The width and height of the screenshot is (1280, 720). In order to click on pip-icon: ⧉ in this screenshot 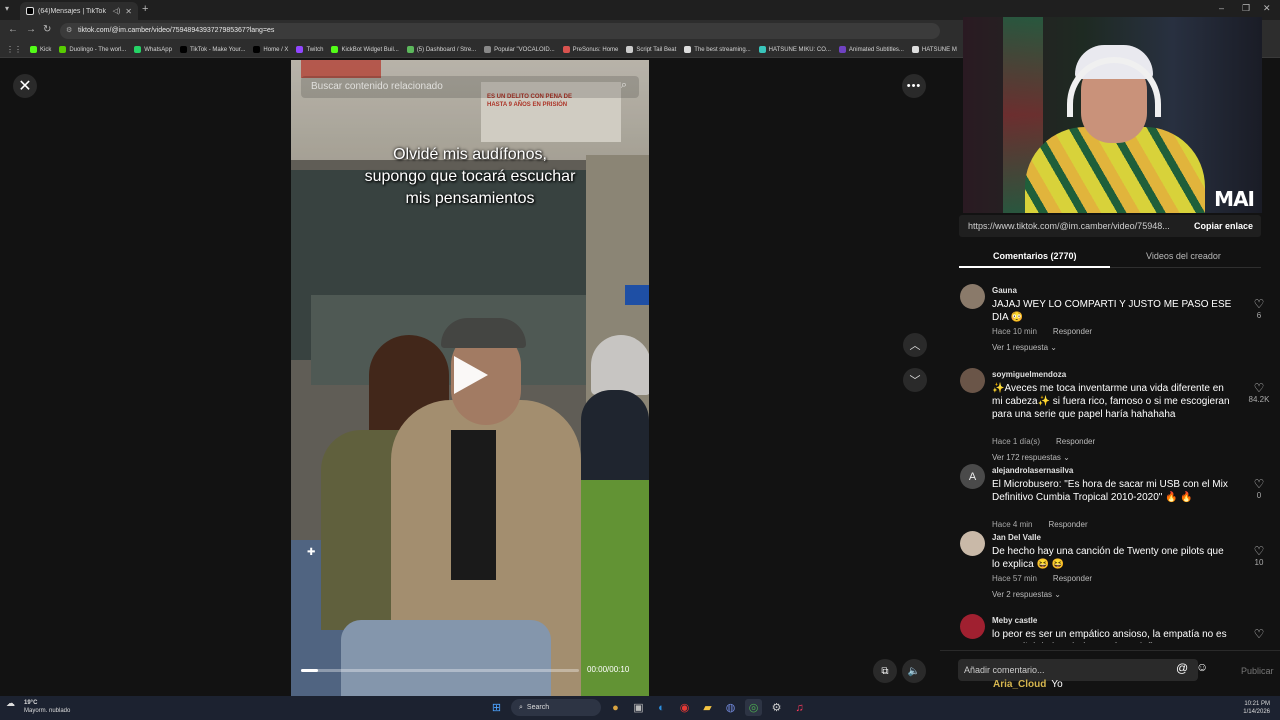, I will do `click(885, 671)`.